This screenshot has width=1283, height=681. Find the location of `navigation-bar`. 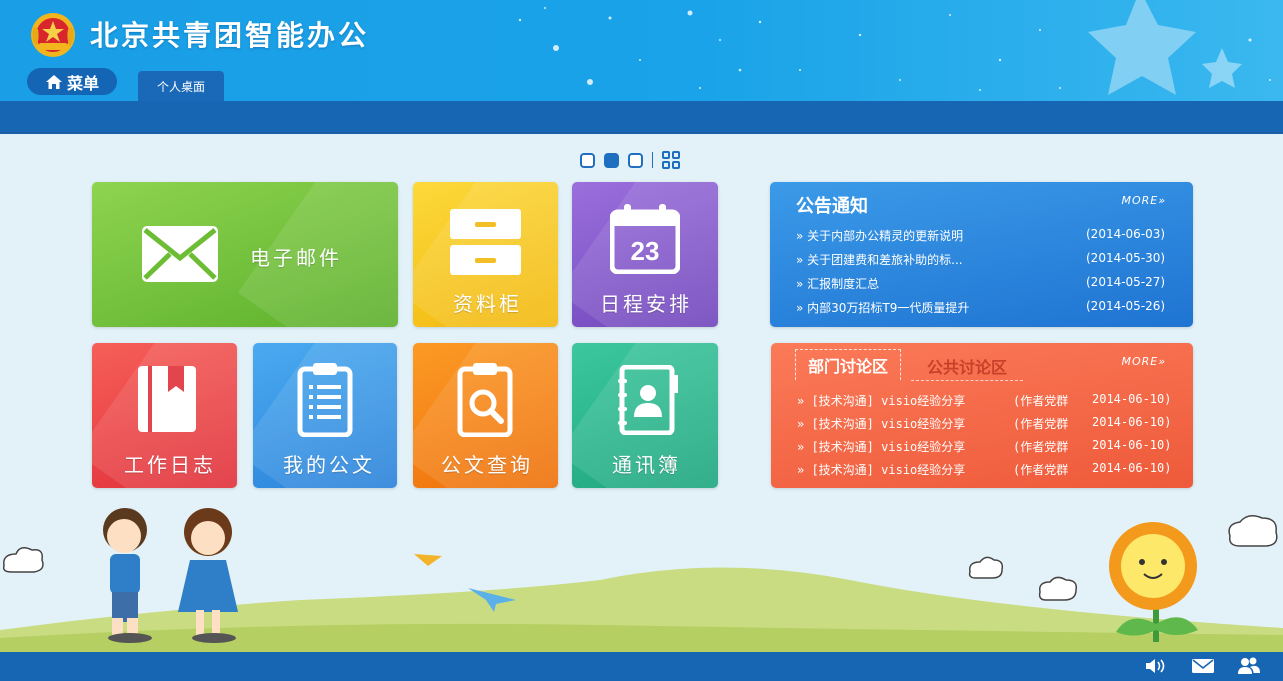

navigation-bar is located at coordinates (641, 117).